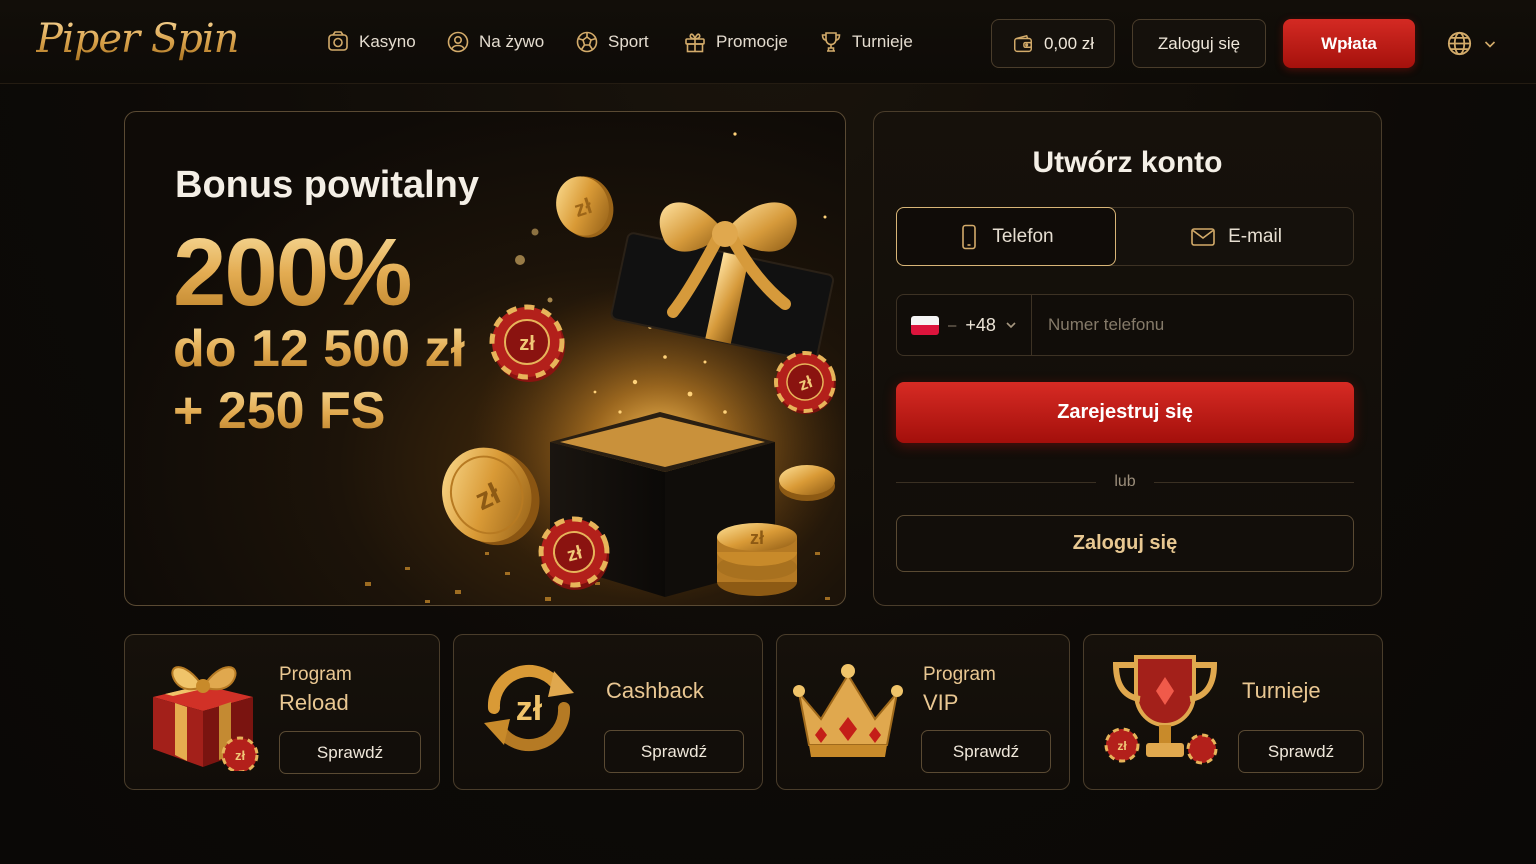  What do you see at coordinates (986, 751) in the screenshot?
I see `check-vip-button: Sprawdź` at bounding box center [986, 751].